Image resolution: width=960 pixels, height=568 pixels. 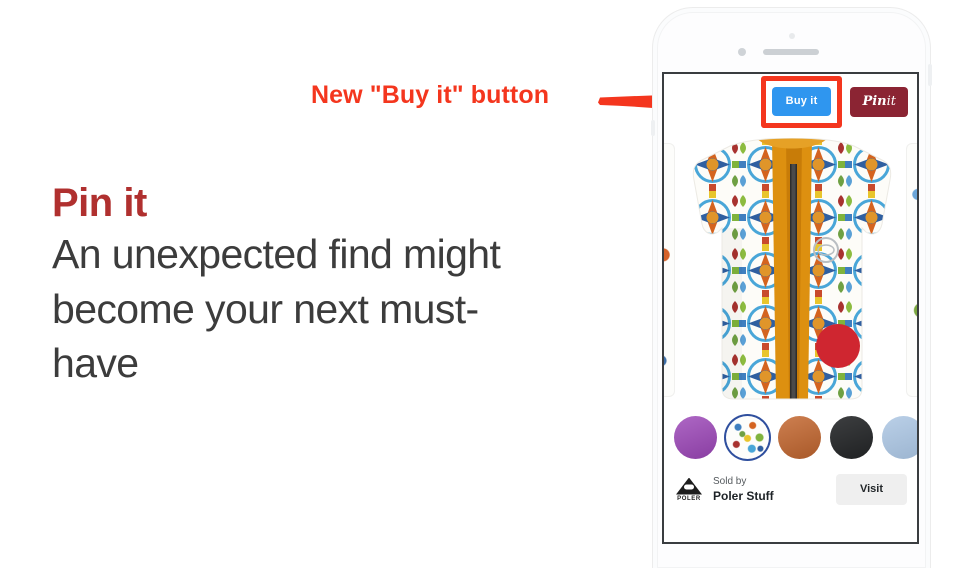 I want to click on pin-it-button-word: Pin, so click(x=874, y=101).